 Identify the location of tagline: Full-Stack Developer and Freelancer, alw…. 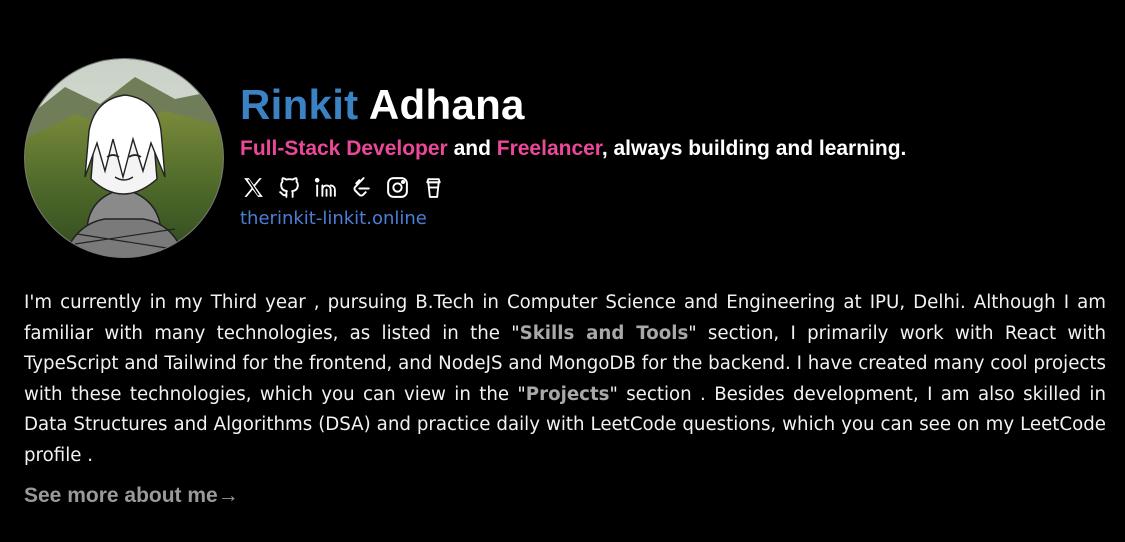
(573, 149).